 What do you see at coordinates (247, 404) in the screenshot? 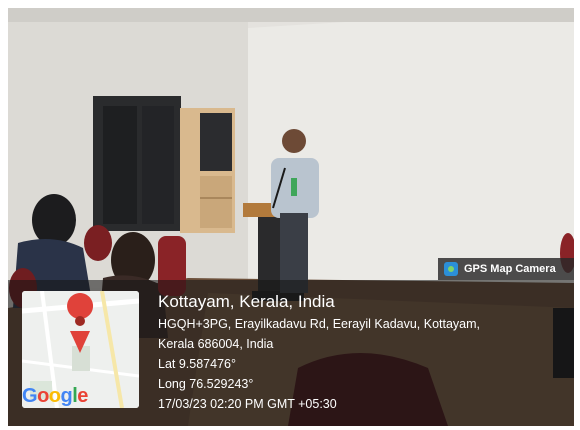
I see `timestamp-text: 17/03/23 02:20 PM GMT +05:30` at bounding box center [247, 404].